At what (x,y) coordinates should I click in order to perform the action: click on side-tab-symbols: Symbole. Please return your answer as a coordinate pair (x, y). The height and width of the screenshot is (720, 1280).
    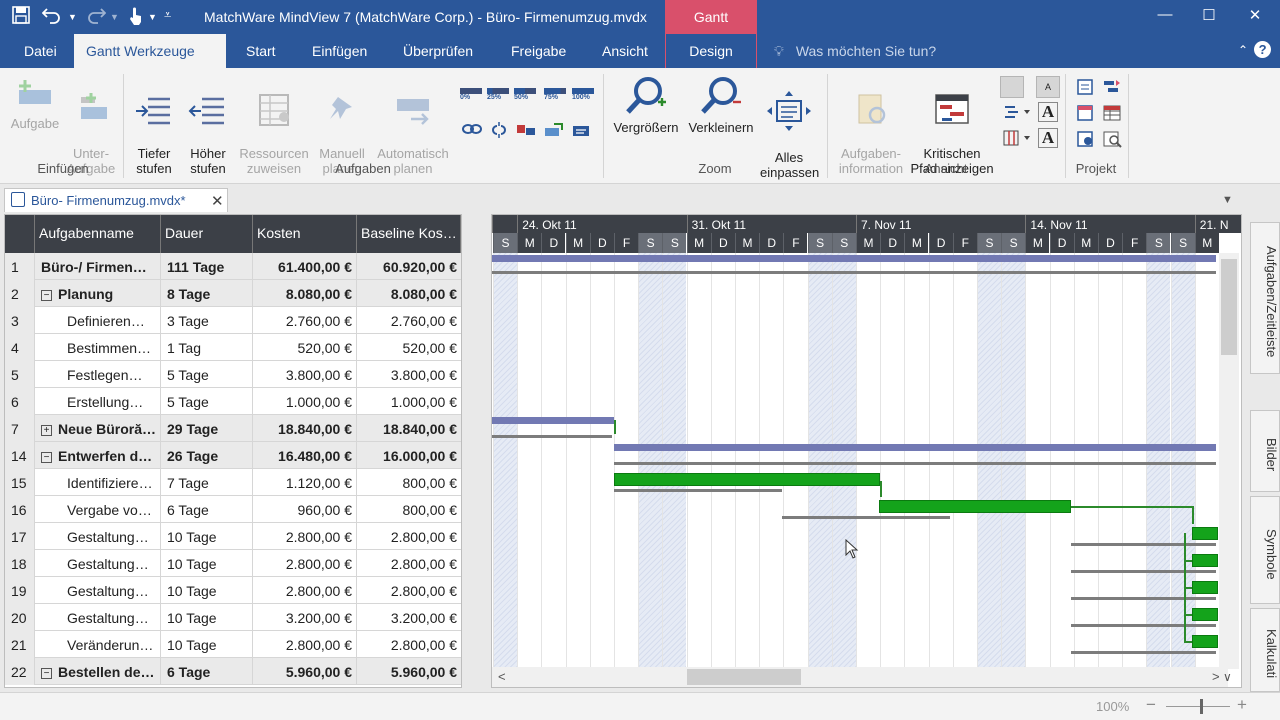
    Looking at the image, I should click on (1265, 550).